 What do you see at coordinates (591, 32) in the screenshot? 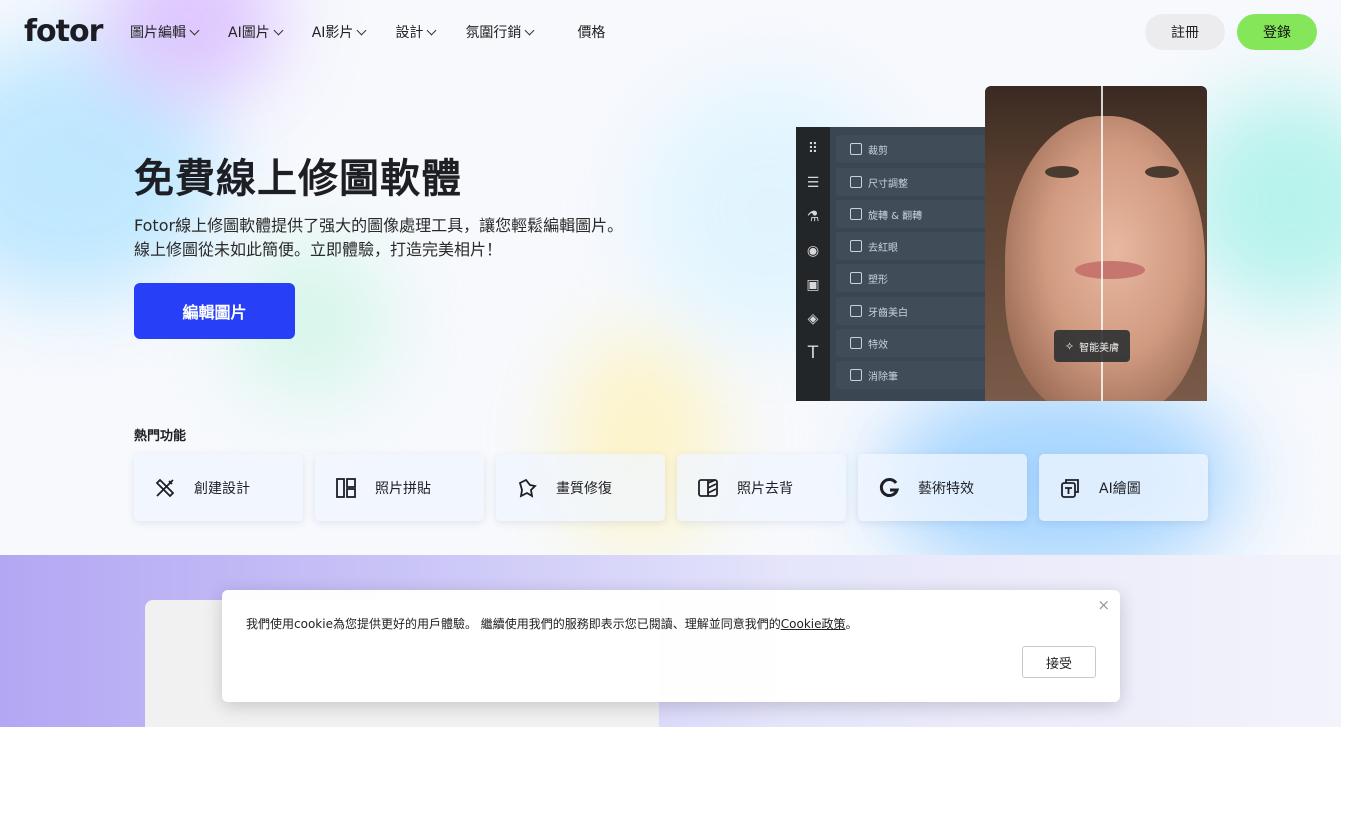
I see `nav-pricing: 價格` at bounding box center [591, 32].